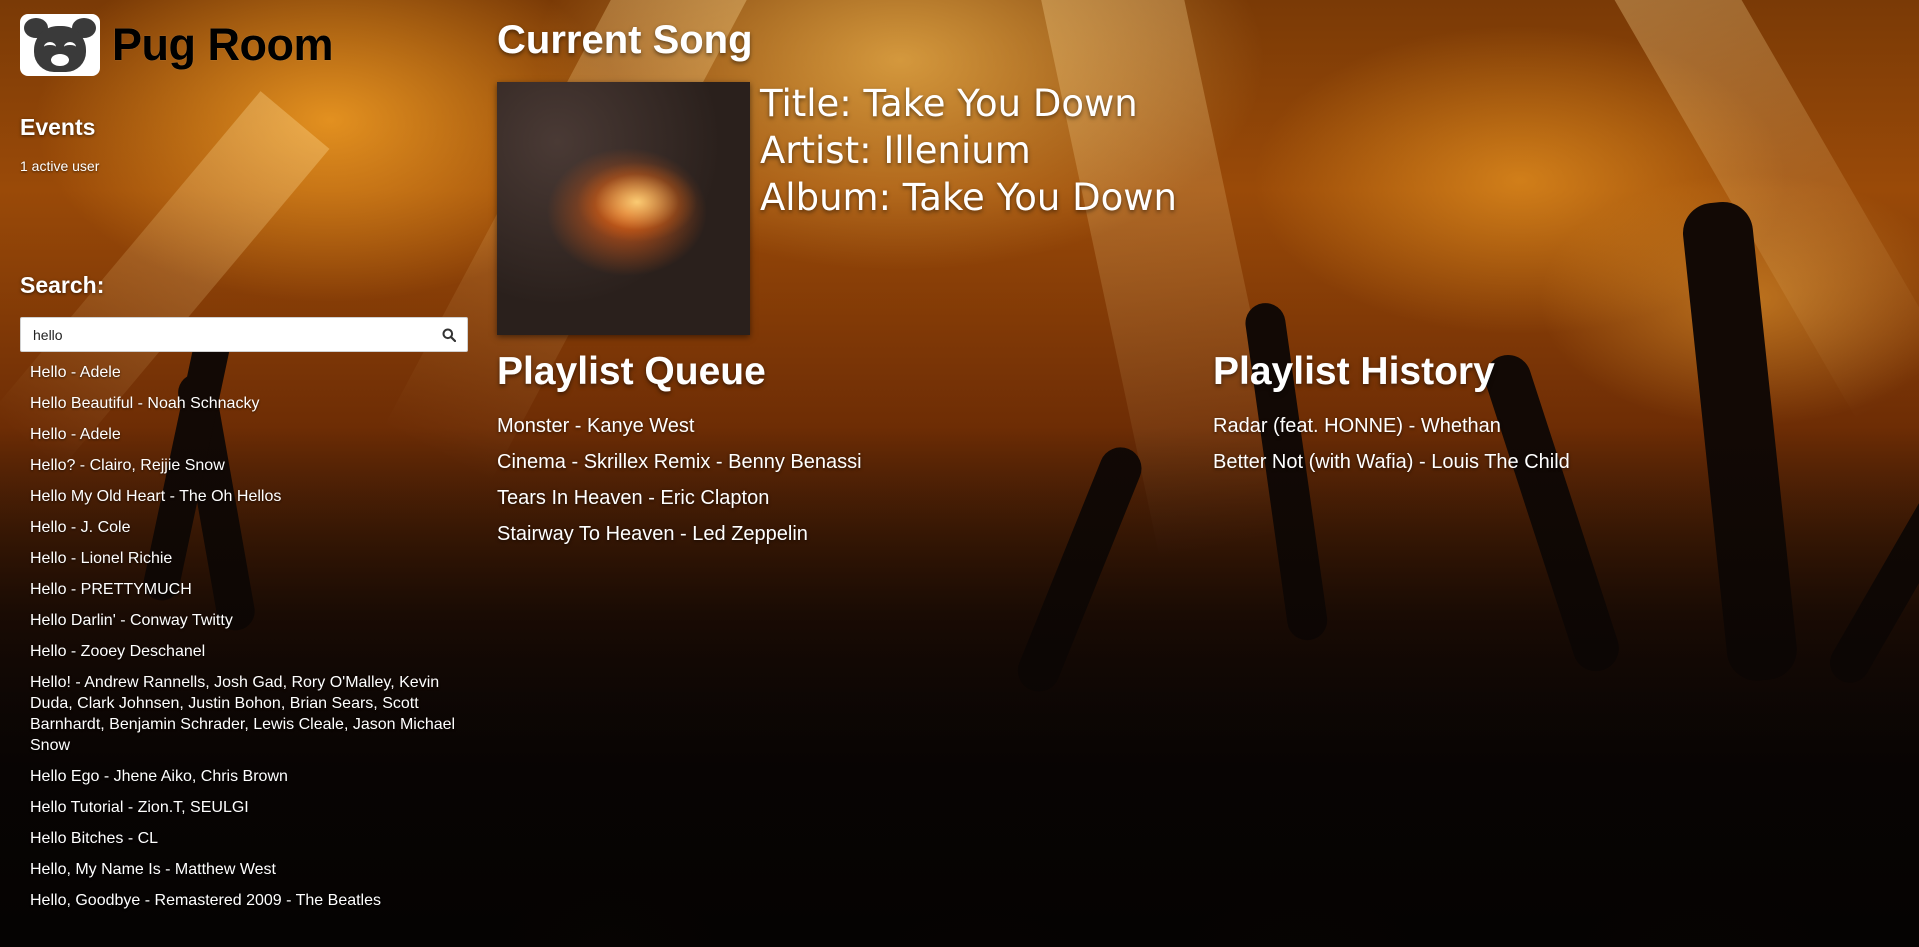  What do you see at coordinates (245, 496) in the screenshot?
I see `search-result-item: Hello My Old Heart - The Oh Hellos` at bounding box center [245, 496].